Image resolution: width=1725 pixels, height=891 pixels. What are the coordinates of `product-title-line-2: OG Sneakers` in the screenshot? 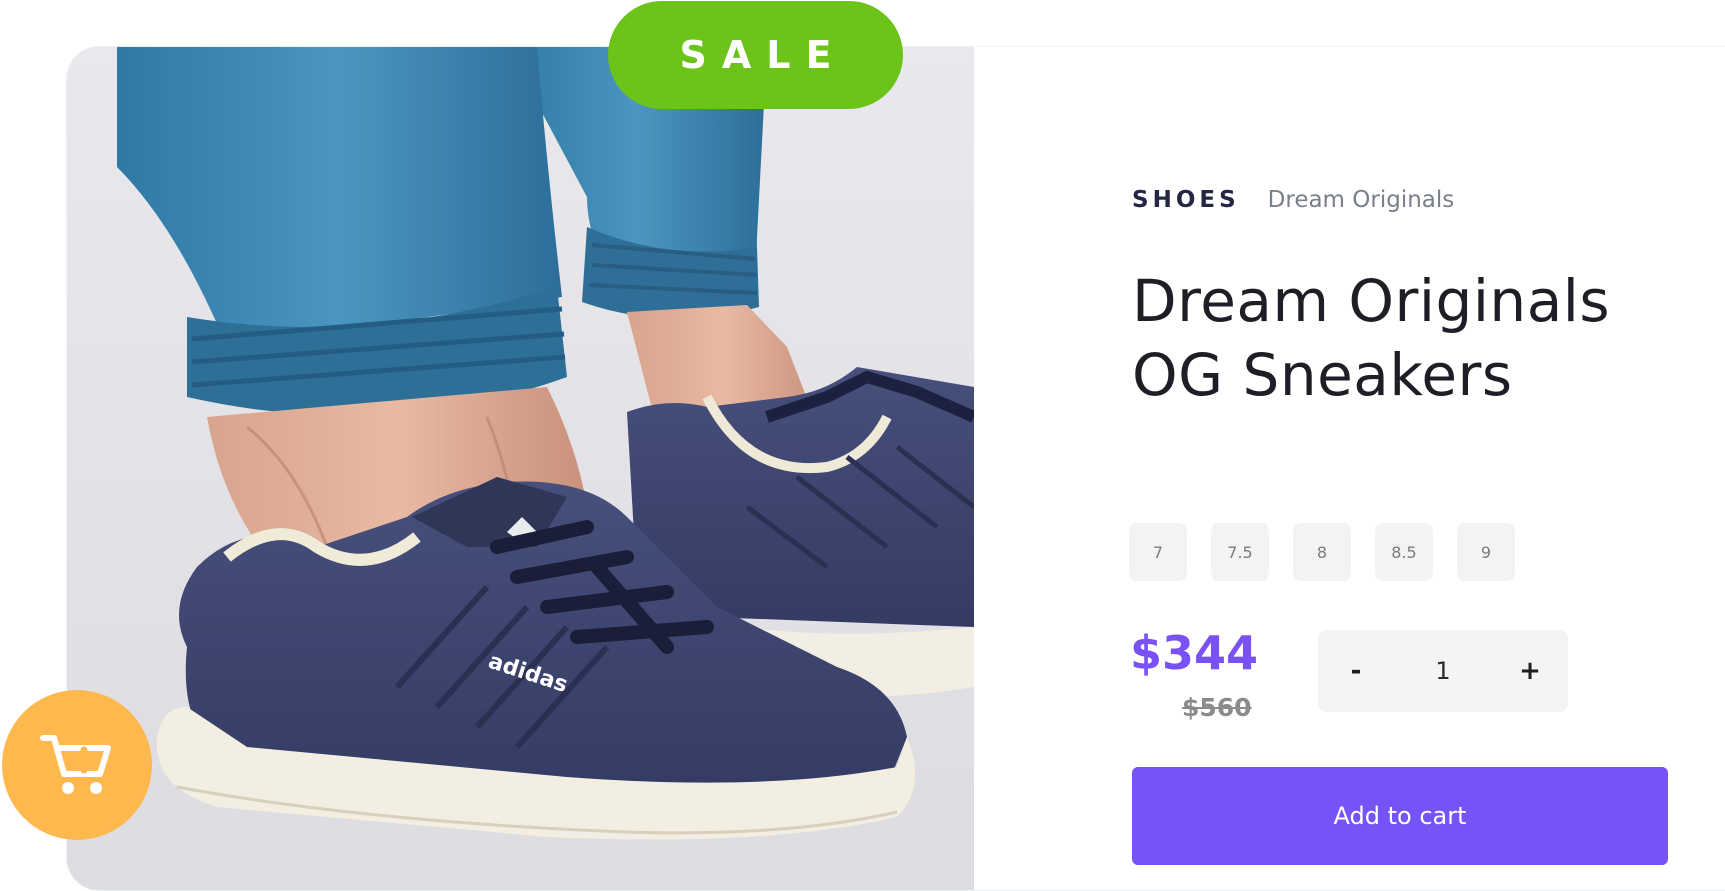 It's located at (1322, 375).